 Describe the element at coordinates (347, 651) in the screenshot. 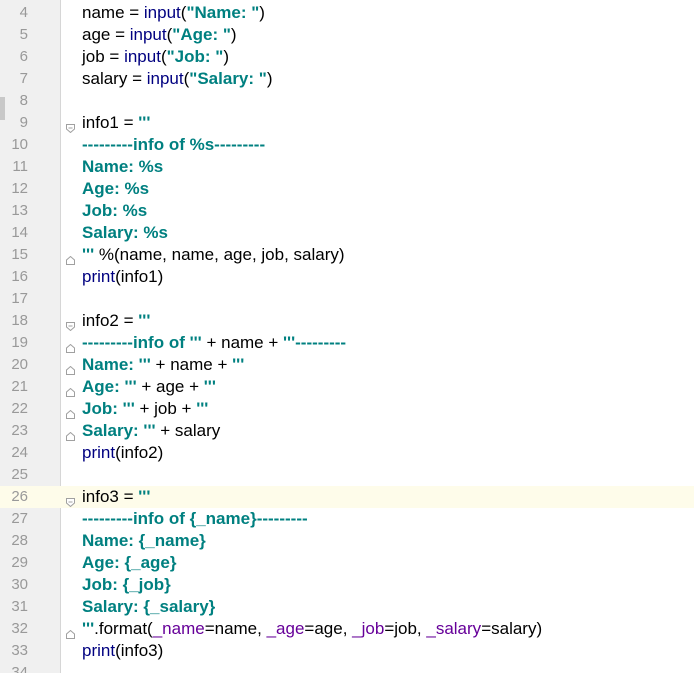

I see `code-line: 33 print(info3)` at that location.